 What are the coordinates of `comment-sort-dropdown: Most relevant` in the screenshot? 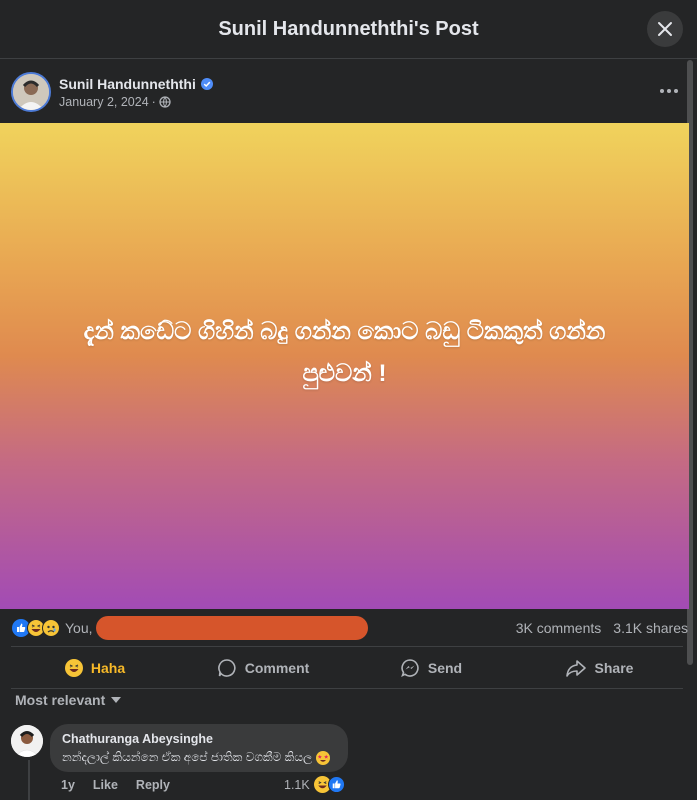 It's located at (68, 700).